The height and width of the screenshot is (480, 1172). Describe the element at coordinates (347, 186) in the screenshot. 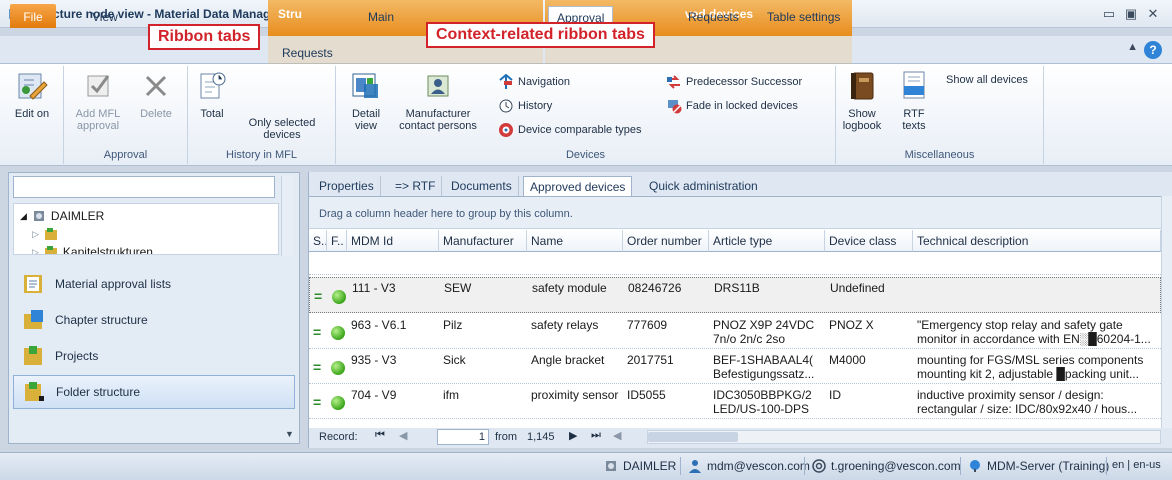

I see `tab-properties: Properties` at that location.